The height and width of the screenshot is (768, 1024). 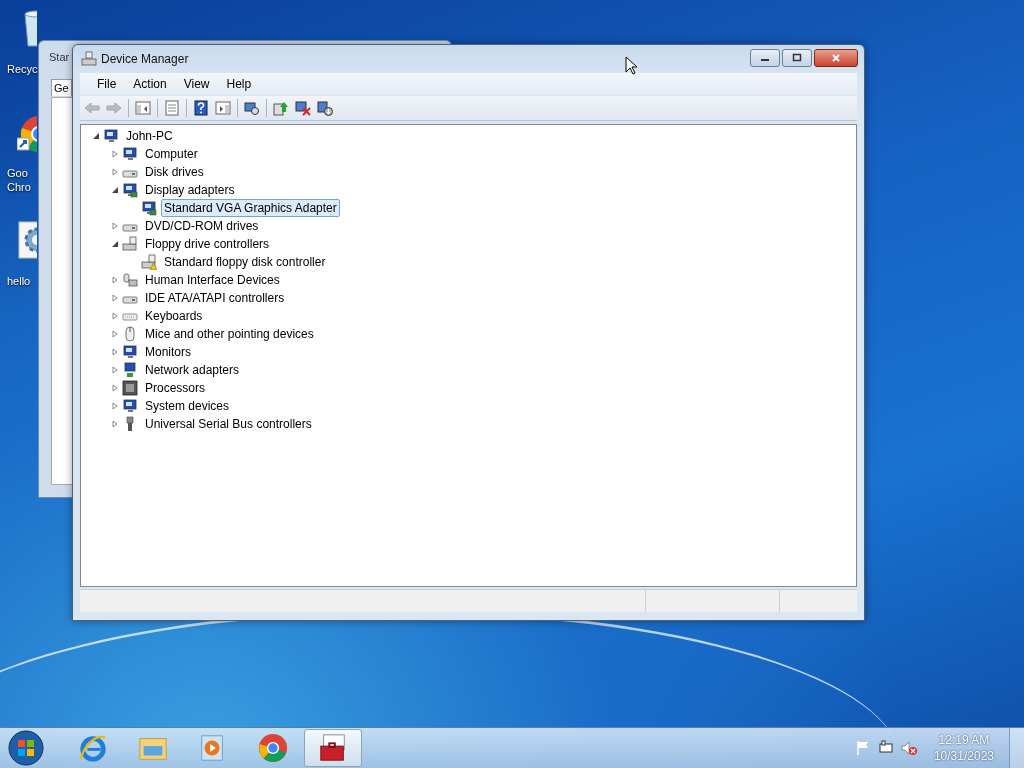 I want to click on input-device-icon, so click(x=130, y=280).